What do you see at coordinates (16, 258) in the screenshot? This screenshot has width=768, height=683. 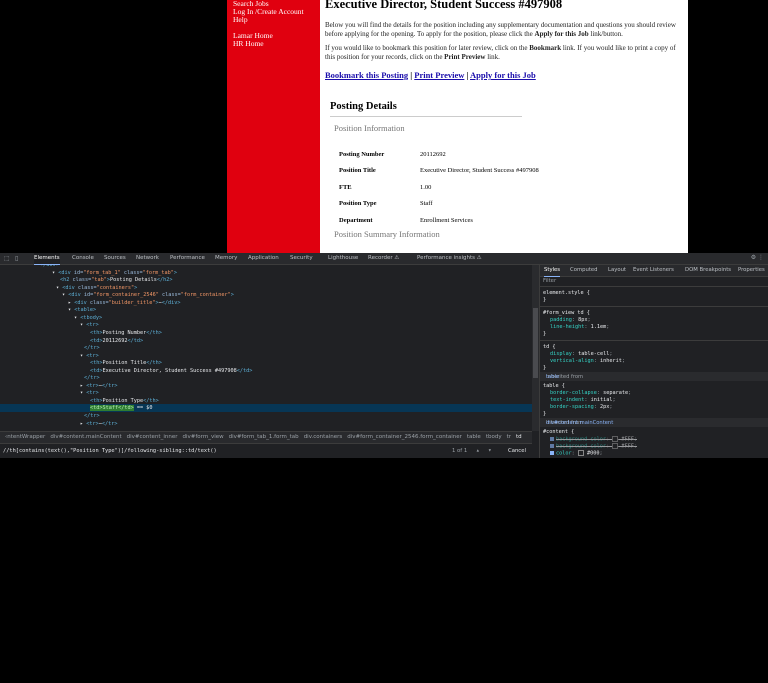 I see `device-toolbar-icon: ▯` at bounding box center [16, 258].